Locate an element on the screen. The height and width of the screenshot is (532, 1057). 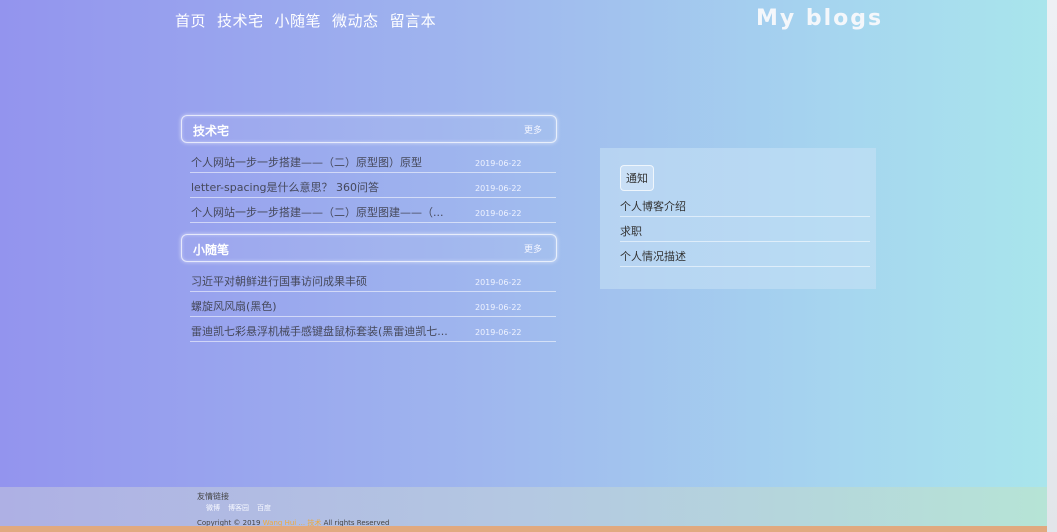
notice-title: 通知 is located at coordinates (637, 178).